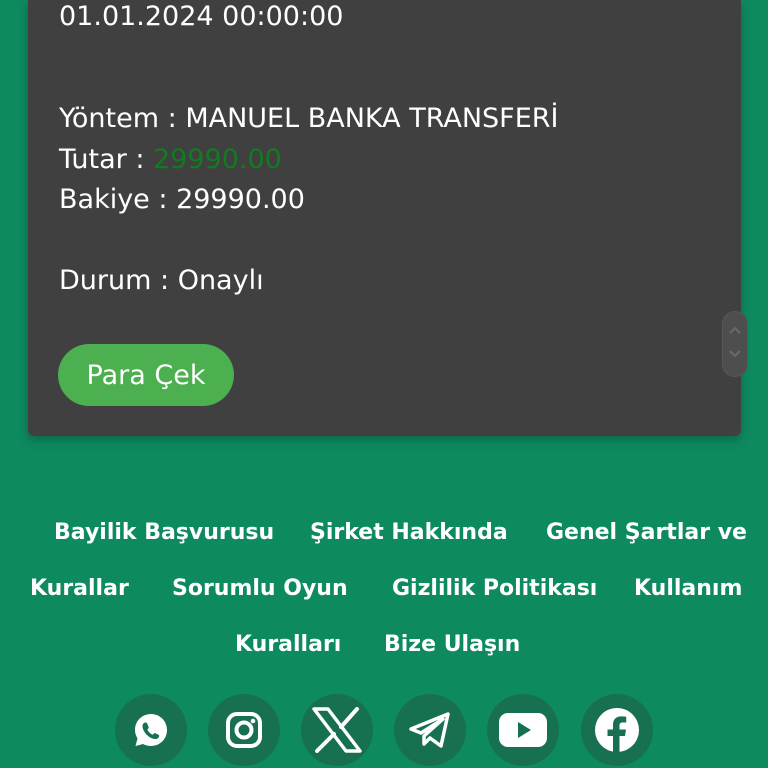 Image resolution: width=768 pixels, height=768 pixels. What do you see at coordinates (240, 199) in the screenshot?
I see `balance-value: 29990.00` at bounding box center [240, 199].